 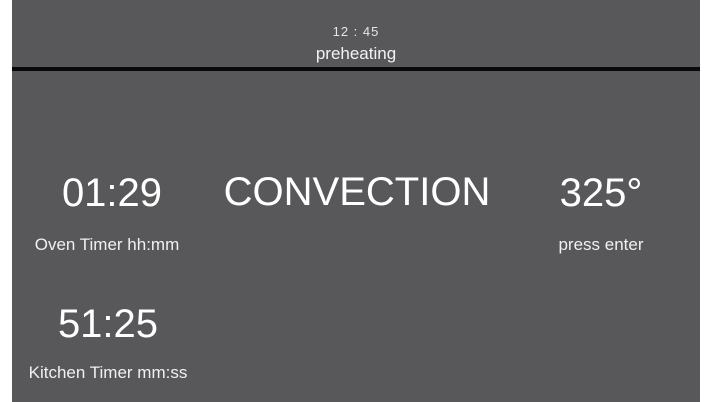 What do you see at coordinates (357, 192) in the screenshot?
I see `cooking-mode: CONVECTION` at bounding box center [357, 192].